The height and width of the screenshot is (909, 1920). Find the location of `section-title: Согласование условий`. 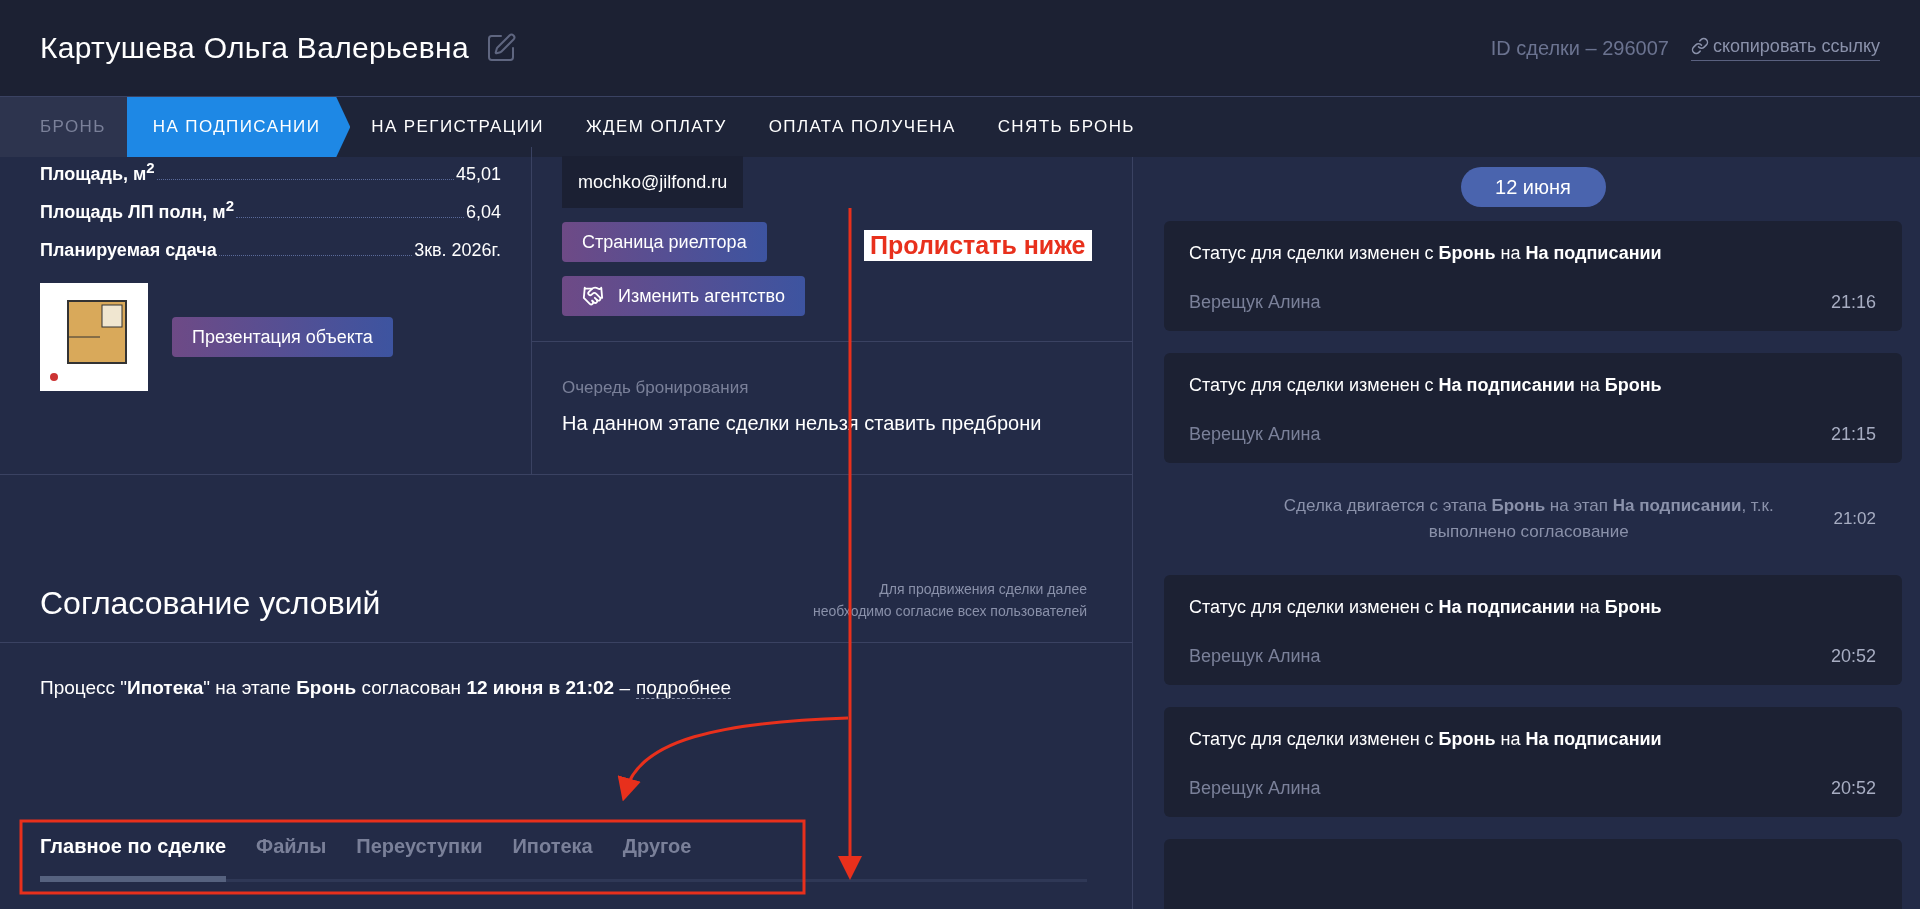

section-title: Согласование условий is located at coordinates (210, 603).